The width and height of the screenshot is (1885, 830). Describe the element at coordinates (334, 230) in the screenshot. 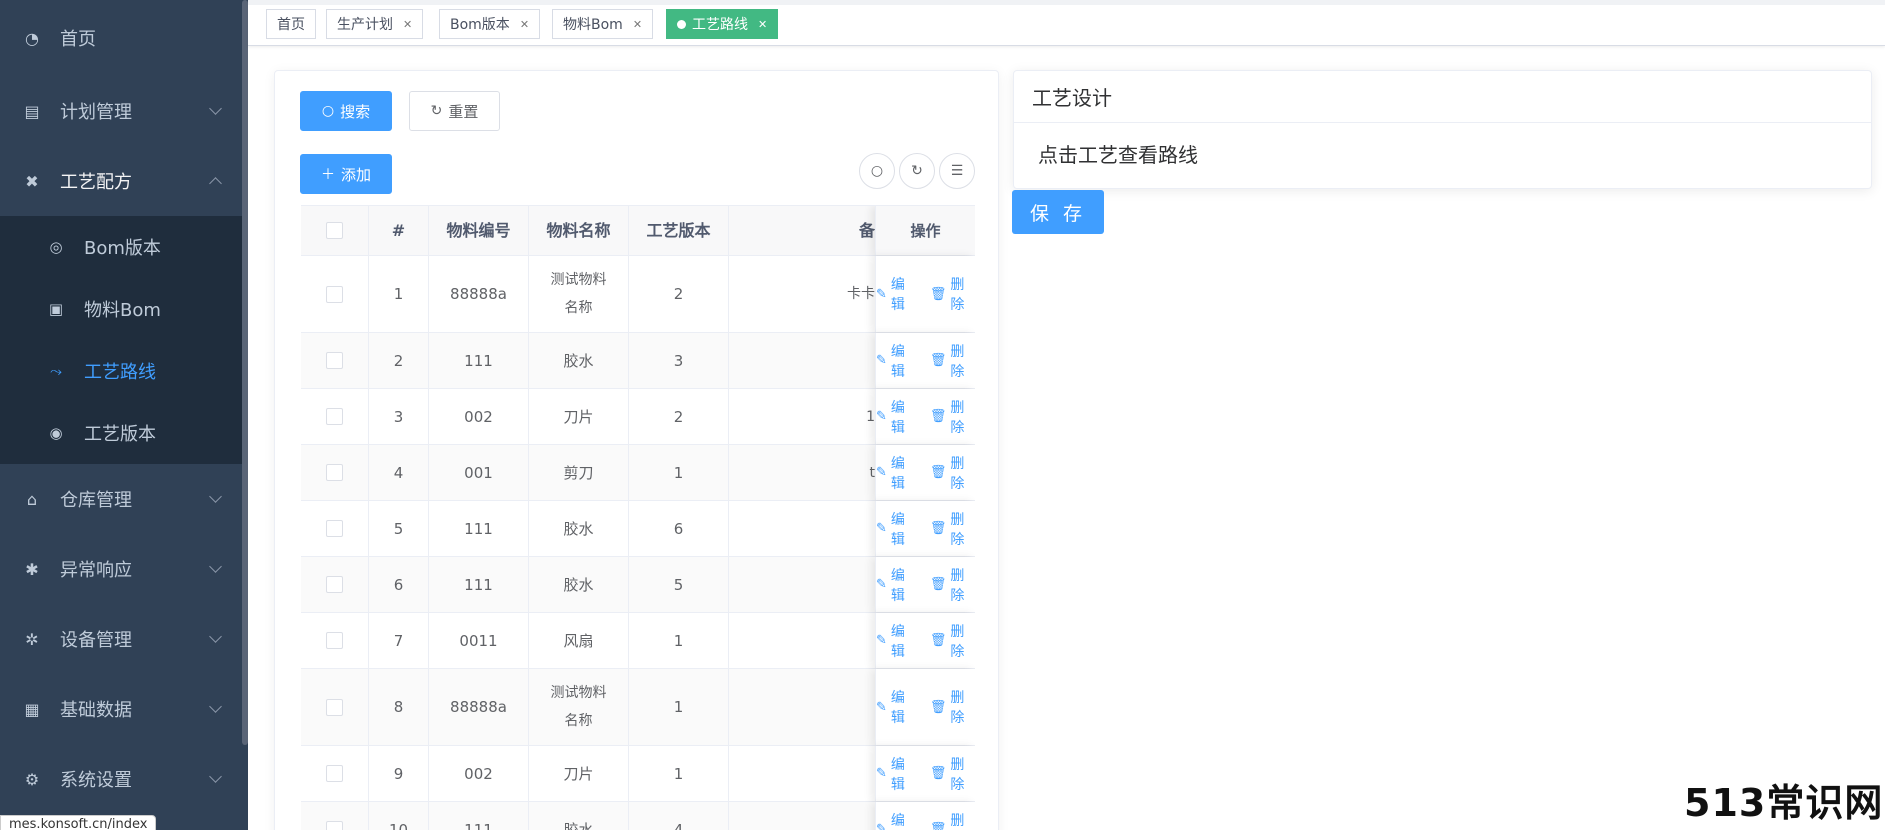

I see `select-all-checkbox` at that location.